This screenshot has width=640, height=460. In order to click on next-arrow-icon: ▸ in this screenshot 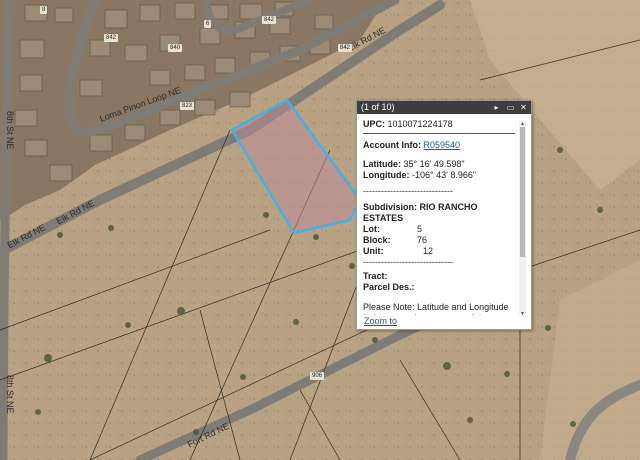, I will do `click(496, 107)`.